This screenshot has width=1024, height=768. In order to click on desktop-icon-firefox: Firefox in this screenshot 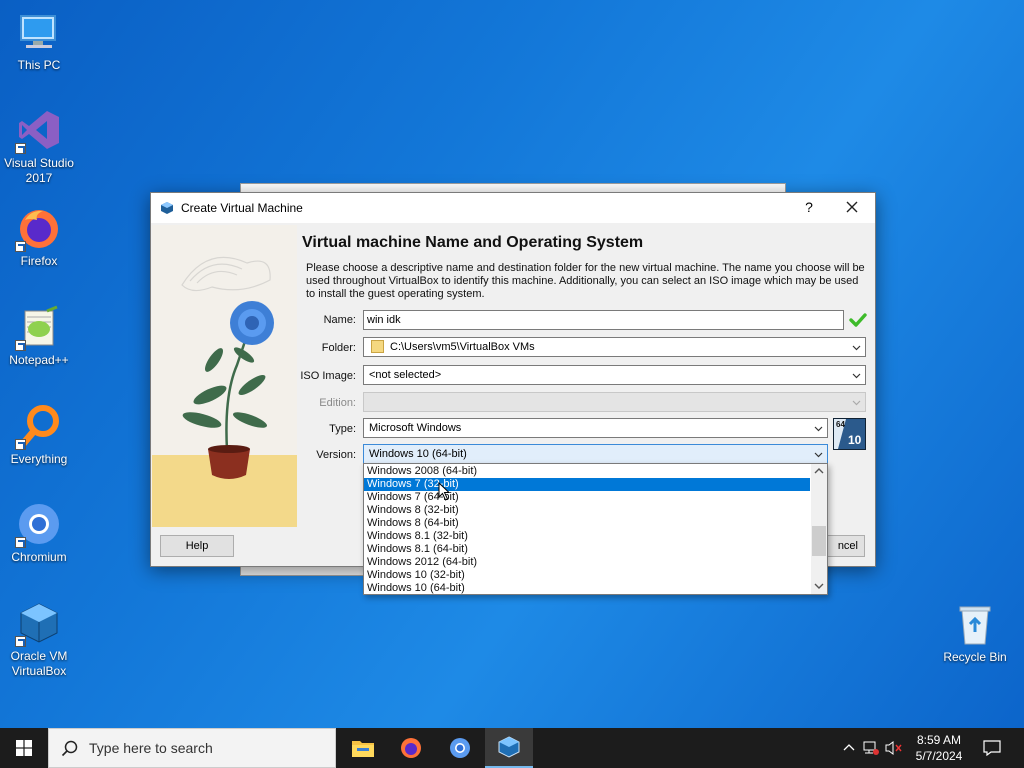, I will do `click(39, 237)`.